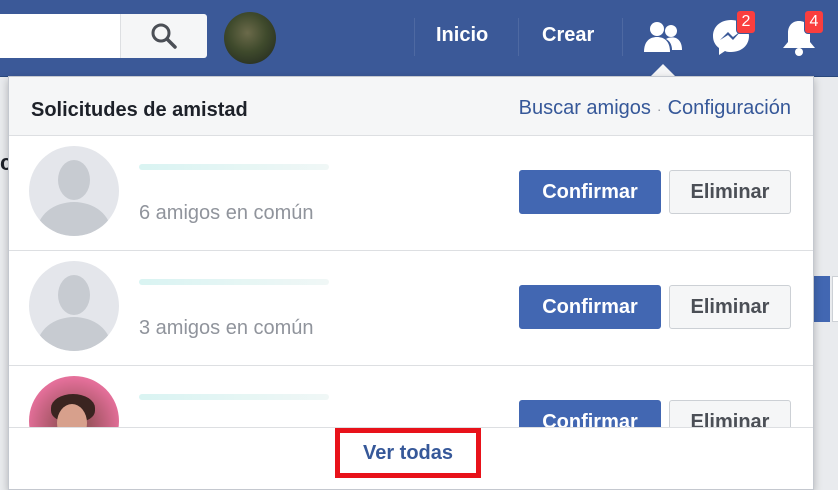  I want to click on search-button, so click(163, 36).